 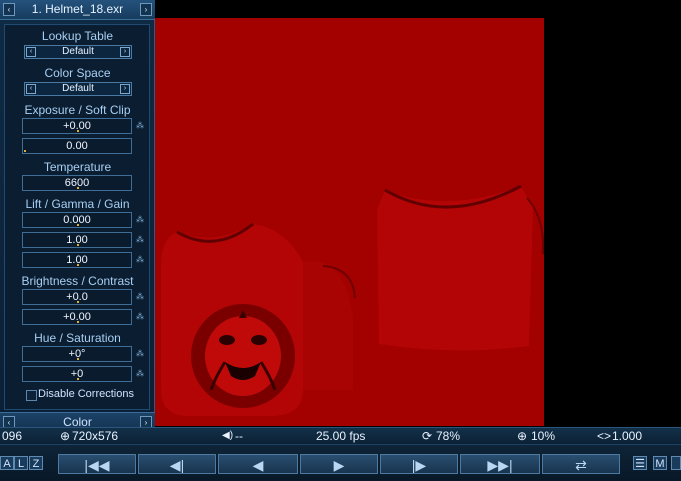 I want to click on temperature-field: 6600, so click(x=77, y=183).